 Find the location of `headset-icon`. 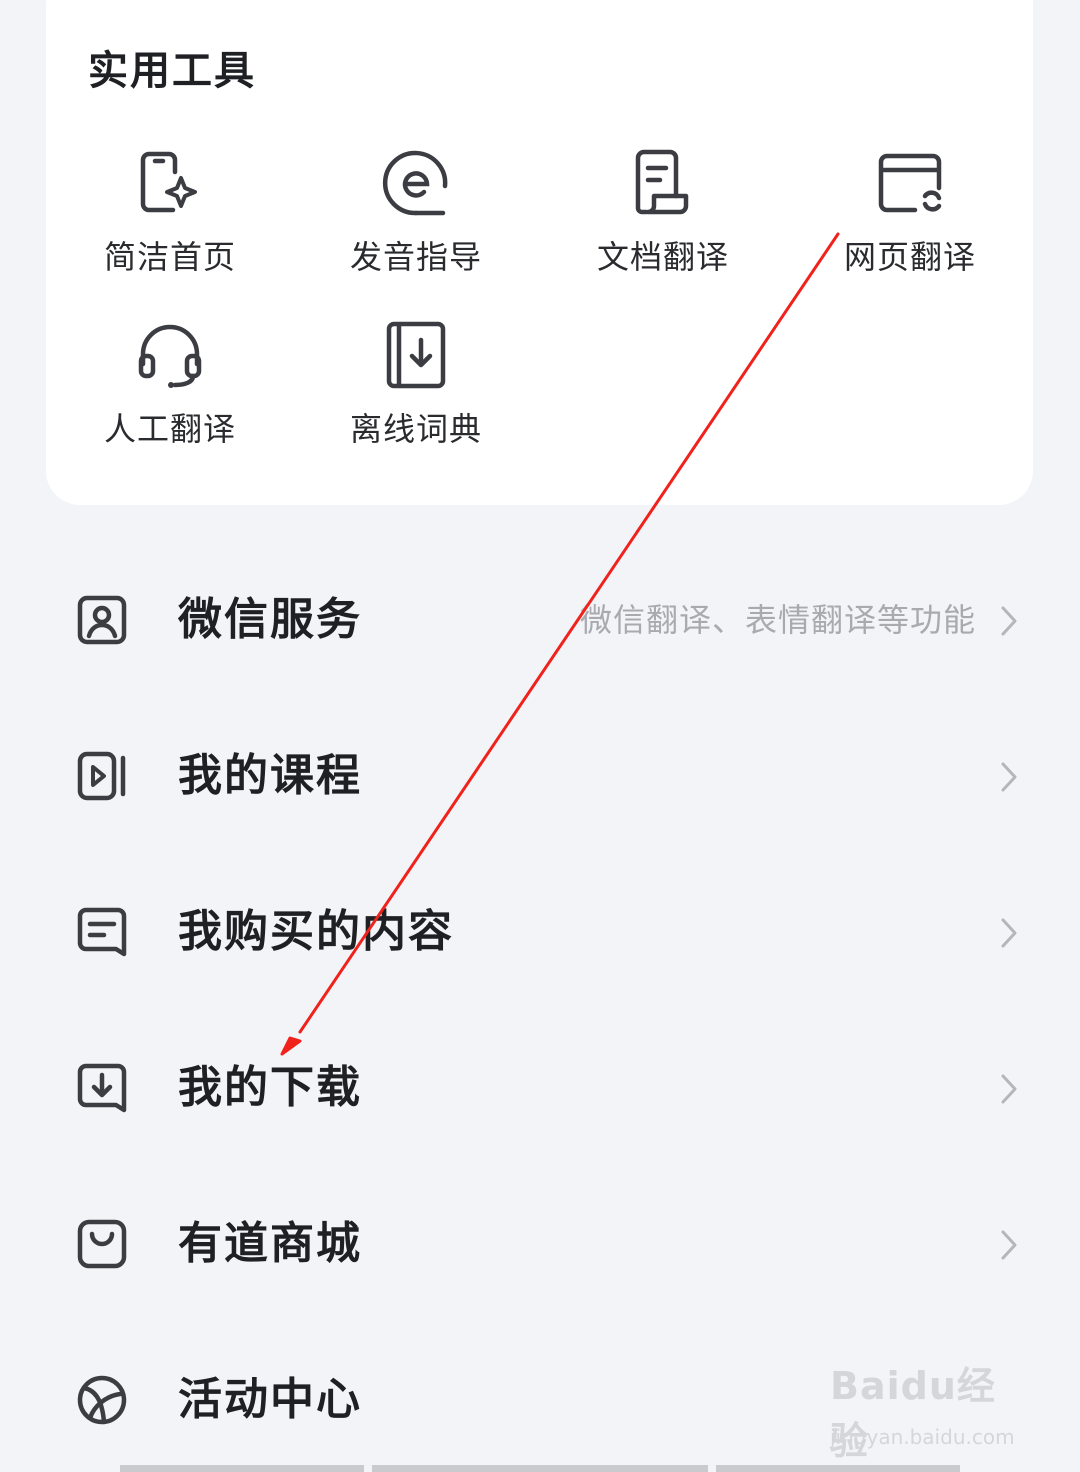

headset-icon is located at coordinates (170, 356).